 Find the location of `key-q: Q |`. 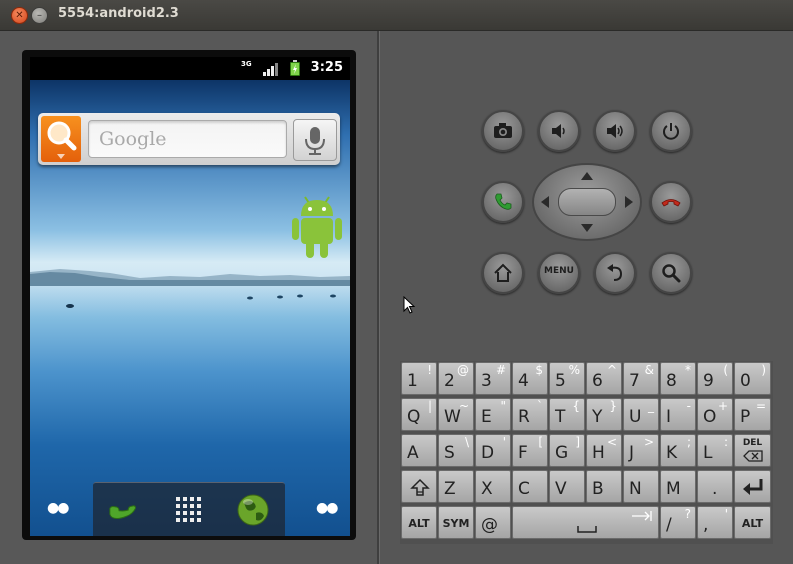

key-q: Q | is located at coordinates (419, 414).